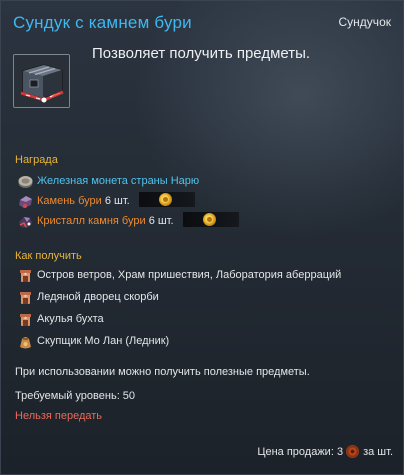 The width and height of the screenshot is (404, 475). What do you see at coordinates (340, 452) in the screenshot?
I see `sell-price-amount: 3` at bounding box center [340, 452].